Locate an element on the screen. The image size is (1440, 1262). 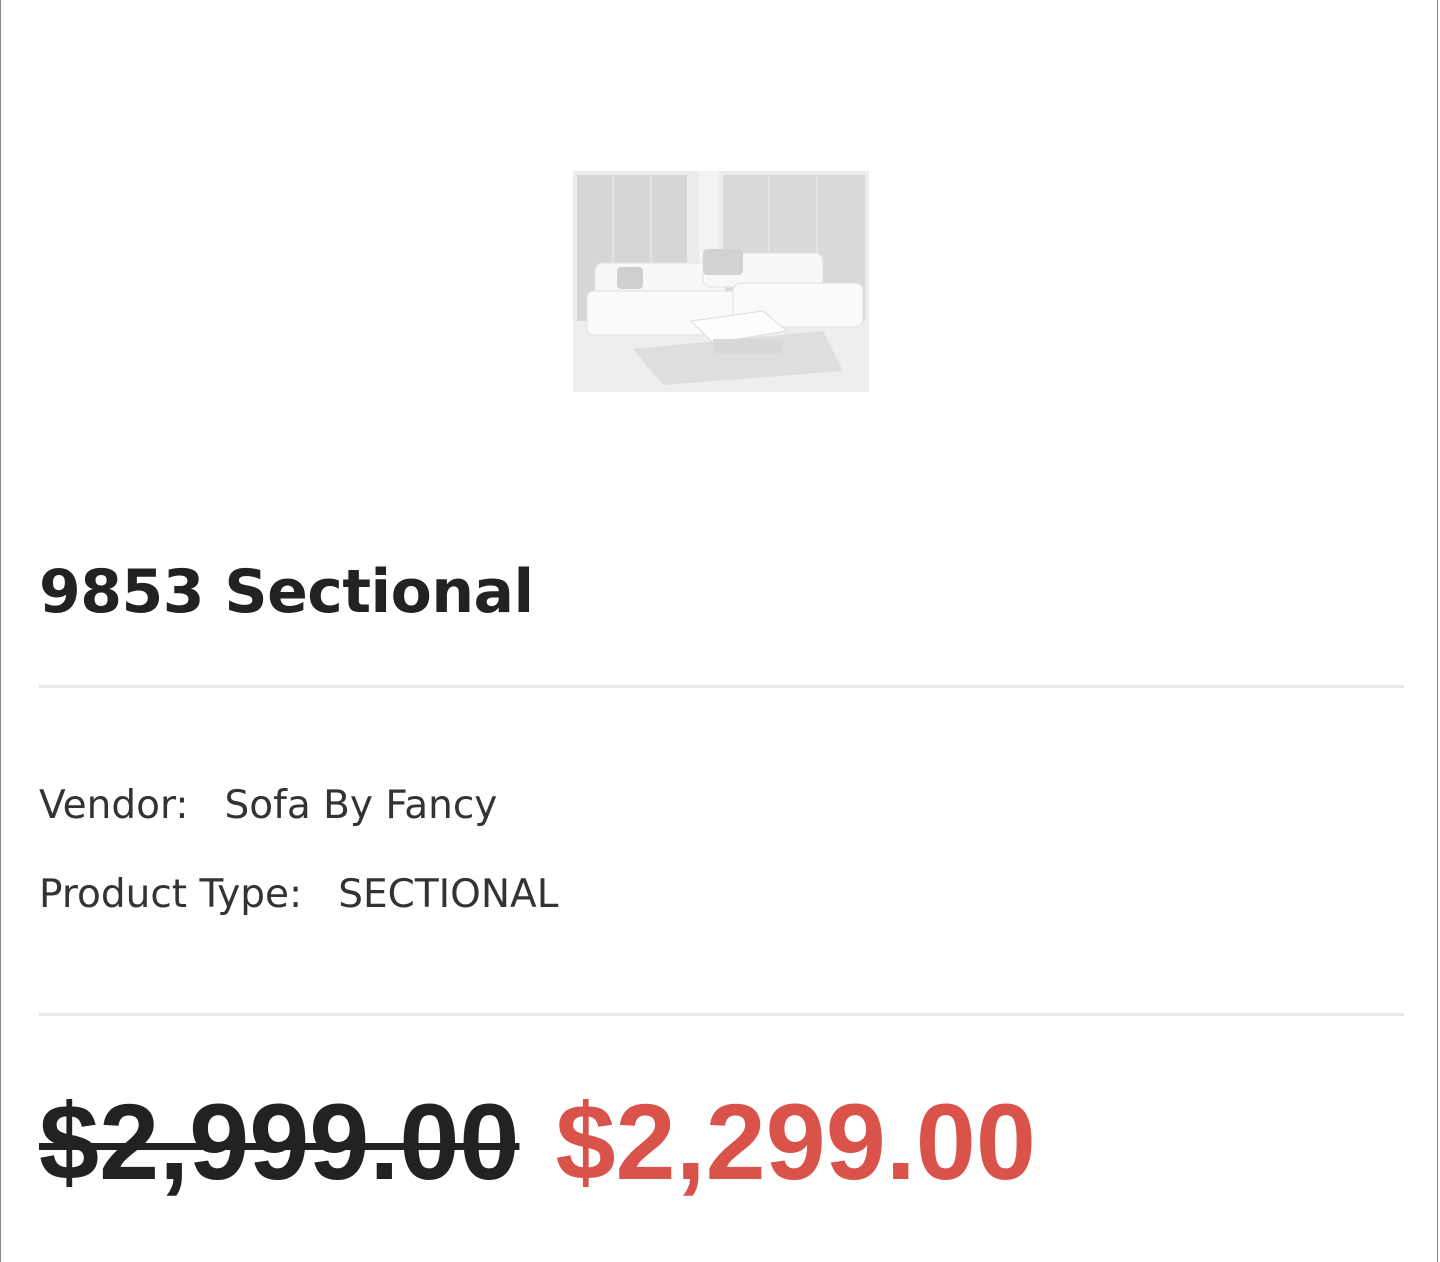
price-block: $2,999.00 $2,299.00 is located at coordinates (537, 1142).